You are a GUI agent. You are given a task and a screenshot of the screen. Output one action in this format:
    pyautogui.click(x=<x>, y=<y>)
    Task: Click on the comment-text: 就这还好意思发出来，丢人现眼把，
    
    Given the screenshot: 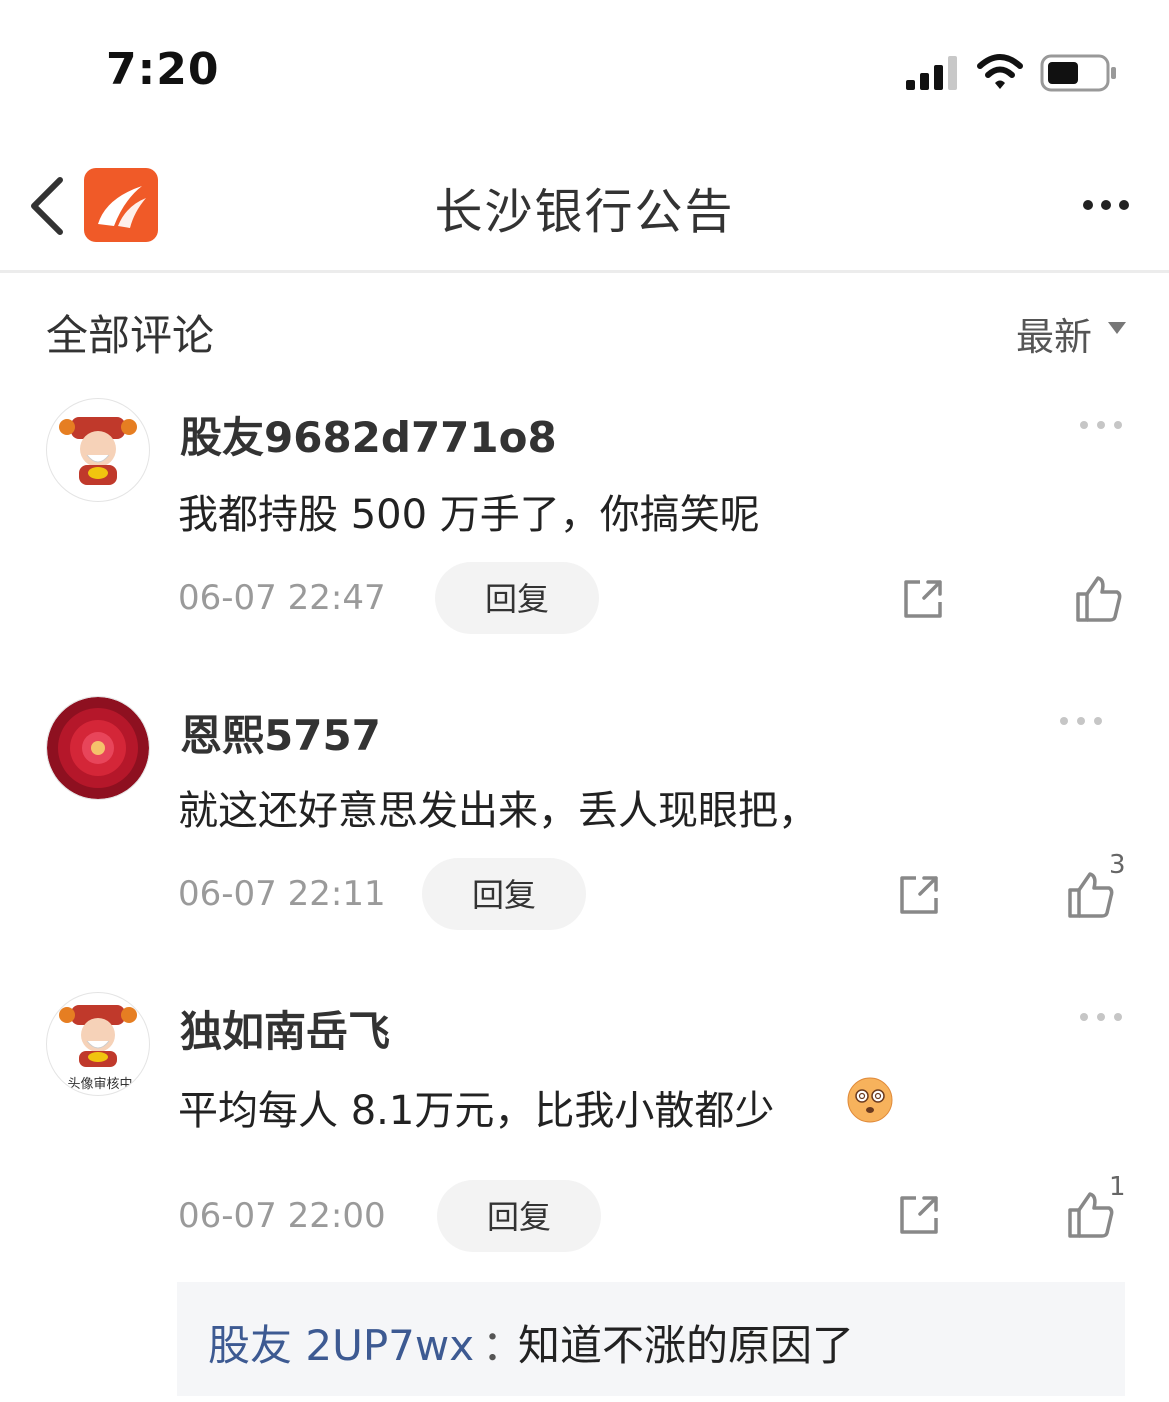 What is the action you would take?
    pyautogui.click(x=498, y=811)
    